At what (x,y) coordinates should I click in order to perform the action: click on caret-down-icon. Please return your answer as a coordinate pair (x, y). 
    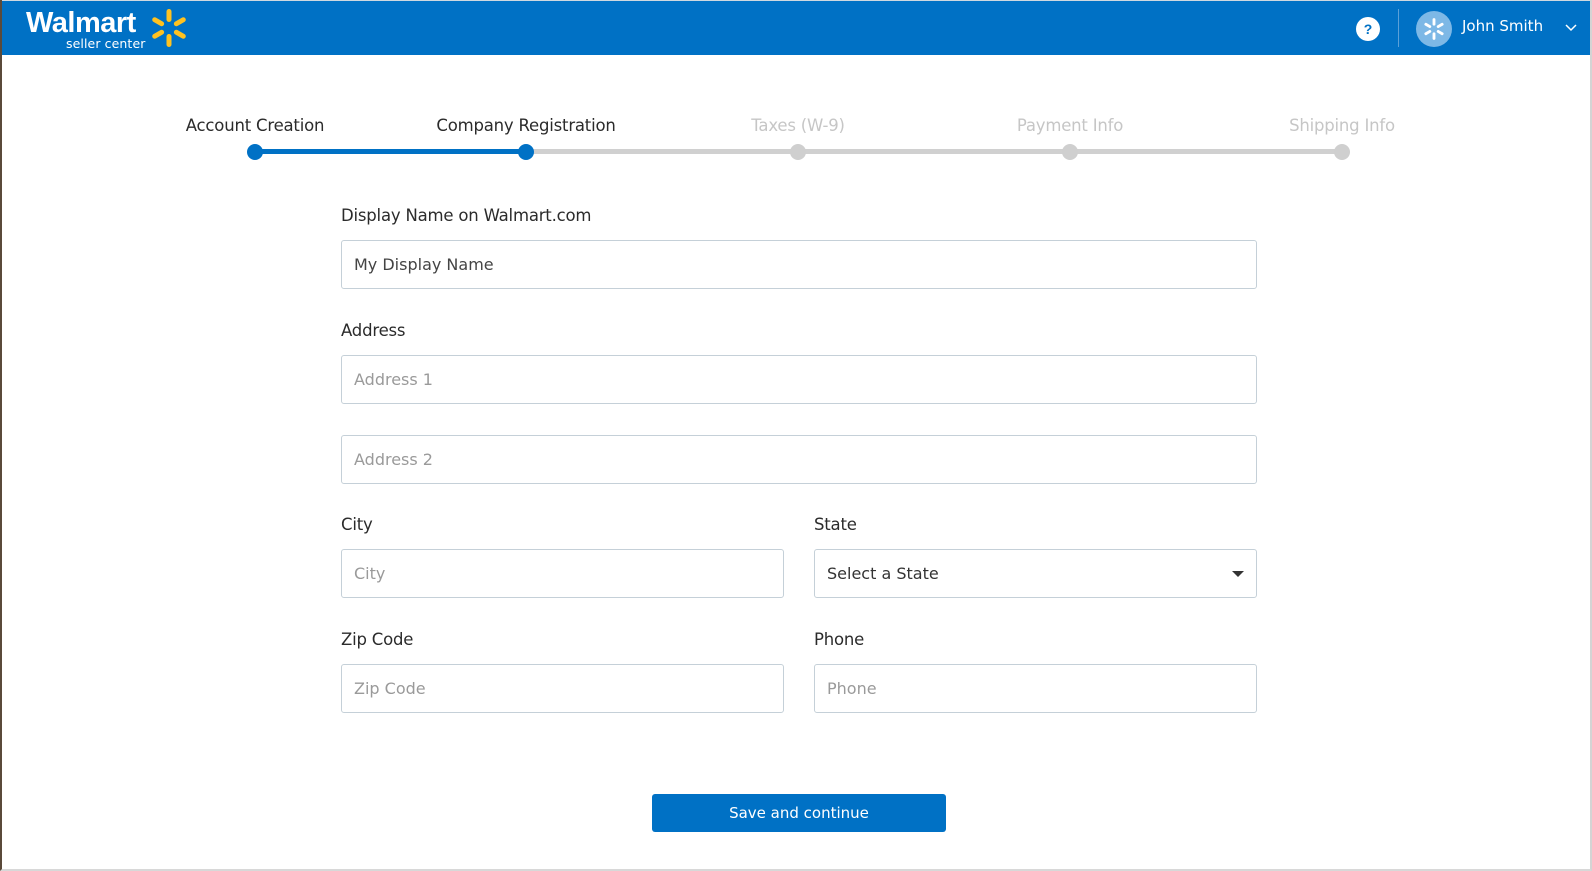
    Looking at the image, I should click on (1238, 574).